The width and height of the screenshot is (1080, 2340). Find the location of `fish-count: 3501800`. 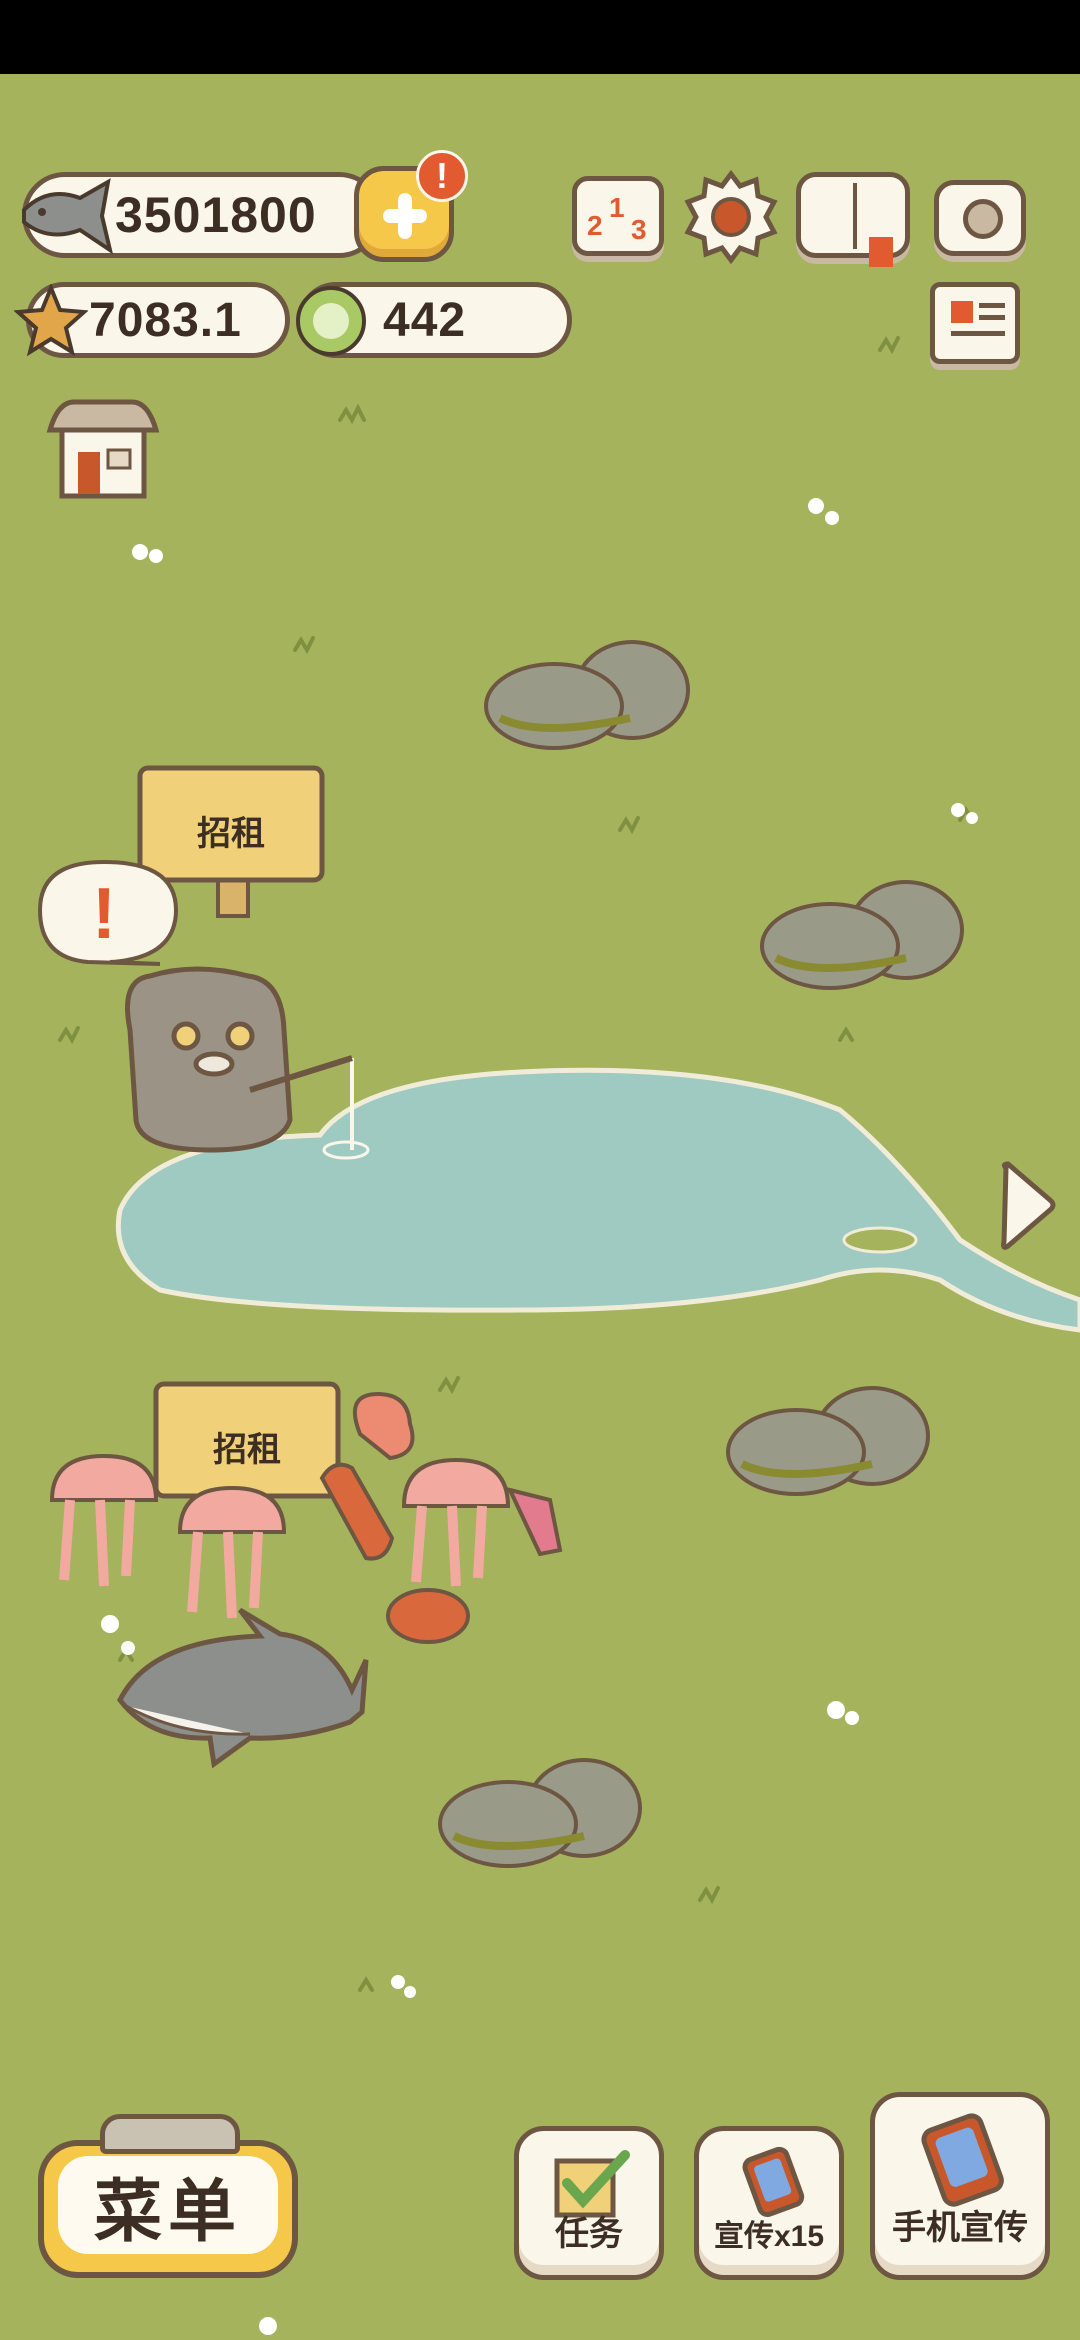

fish-count: 3501800 is located at coordinates (216, 215).